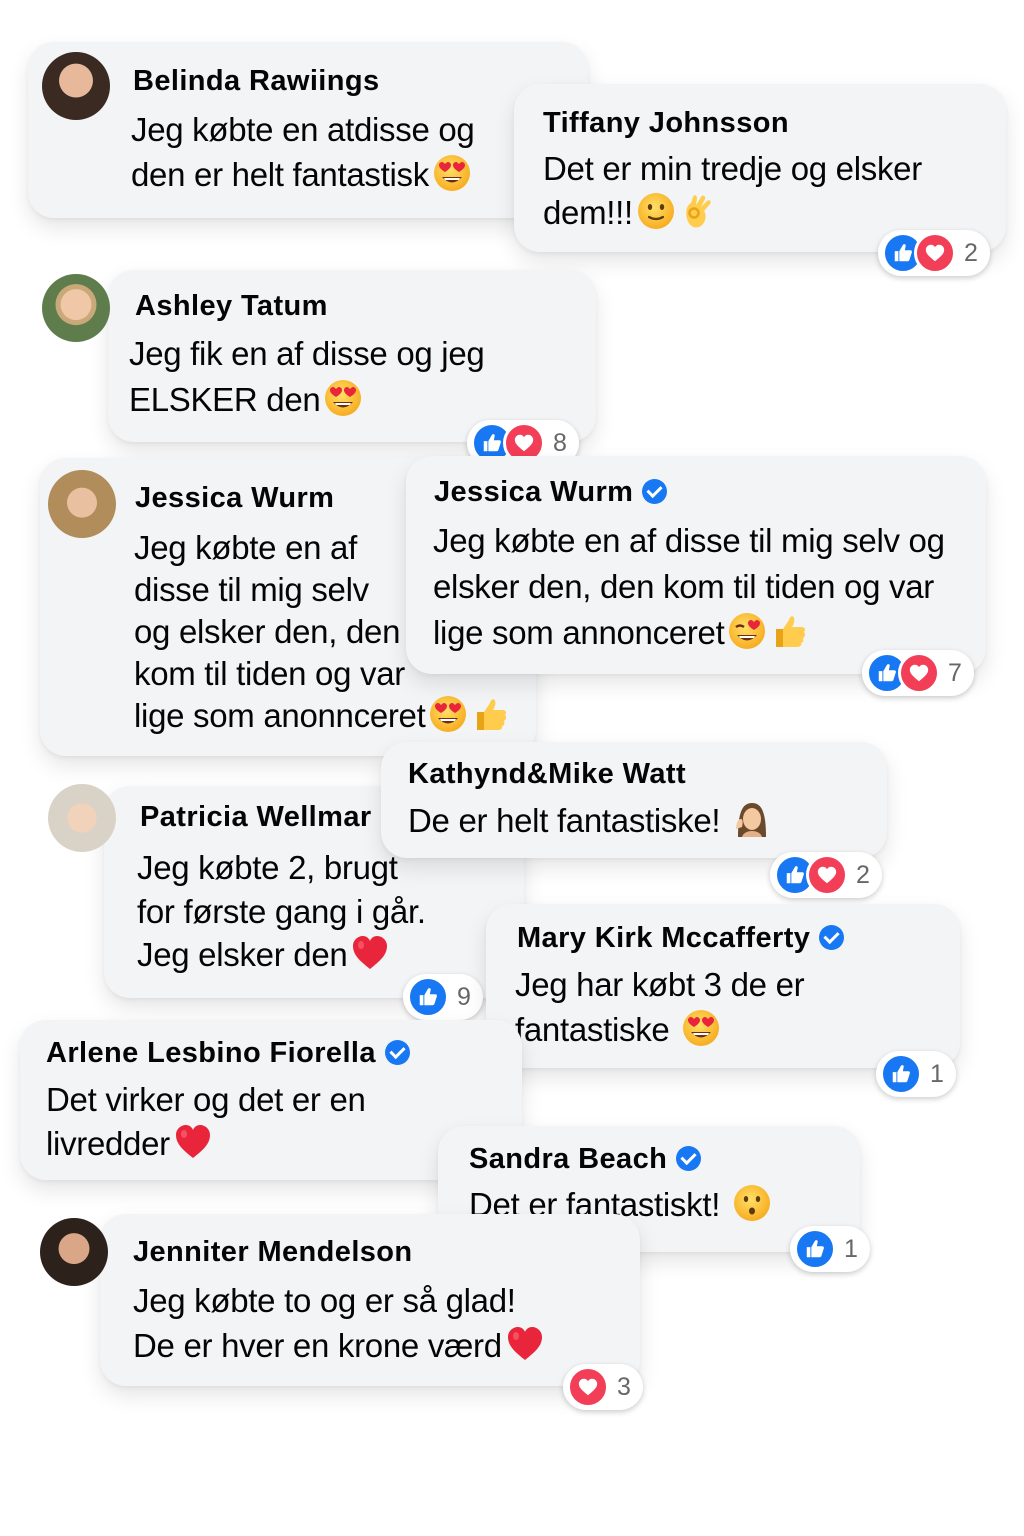  What do you see at coordinates (621, 632) in the screenshot?
I see `comment-text-line: lige som annonceret` at bounding box center [621, 632].